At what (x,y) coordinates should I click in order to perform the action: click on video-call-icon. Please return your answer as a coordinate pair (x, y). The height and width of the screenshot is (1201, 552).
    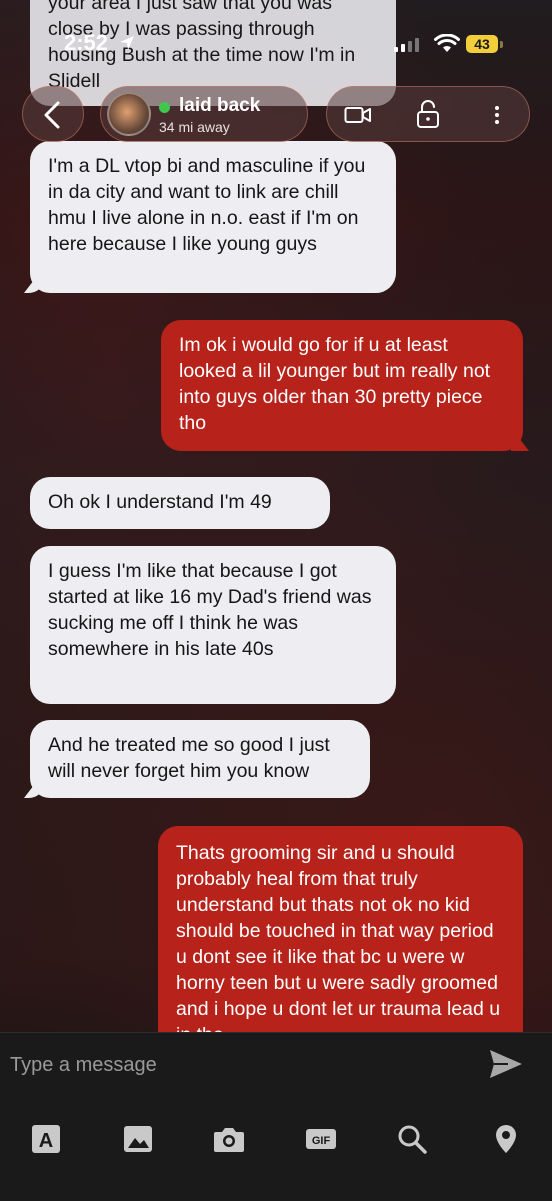
    Looking at the image, I should click on (358, 115).